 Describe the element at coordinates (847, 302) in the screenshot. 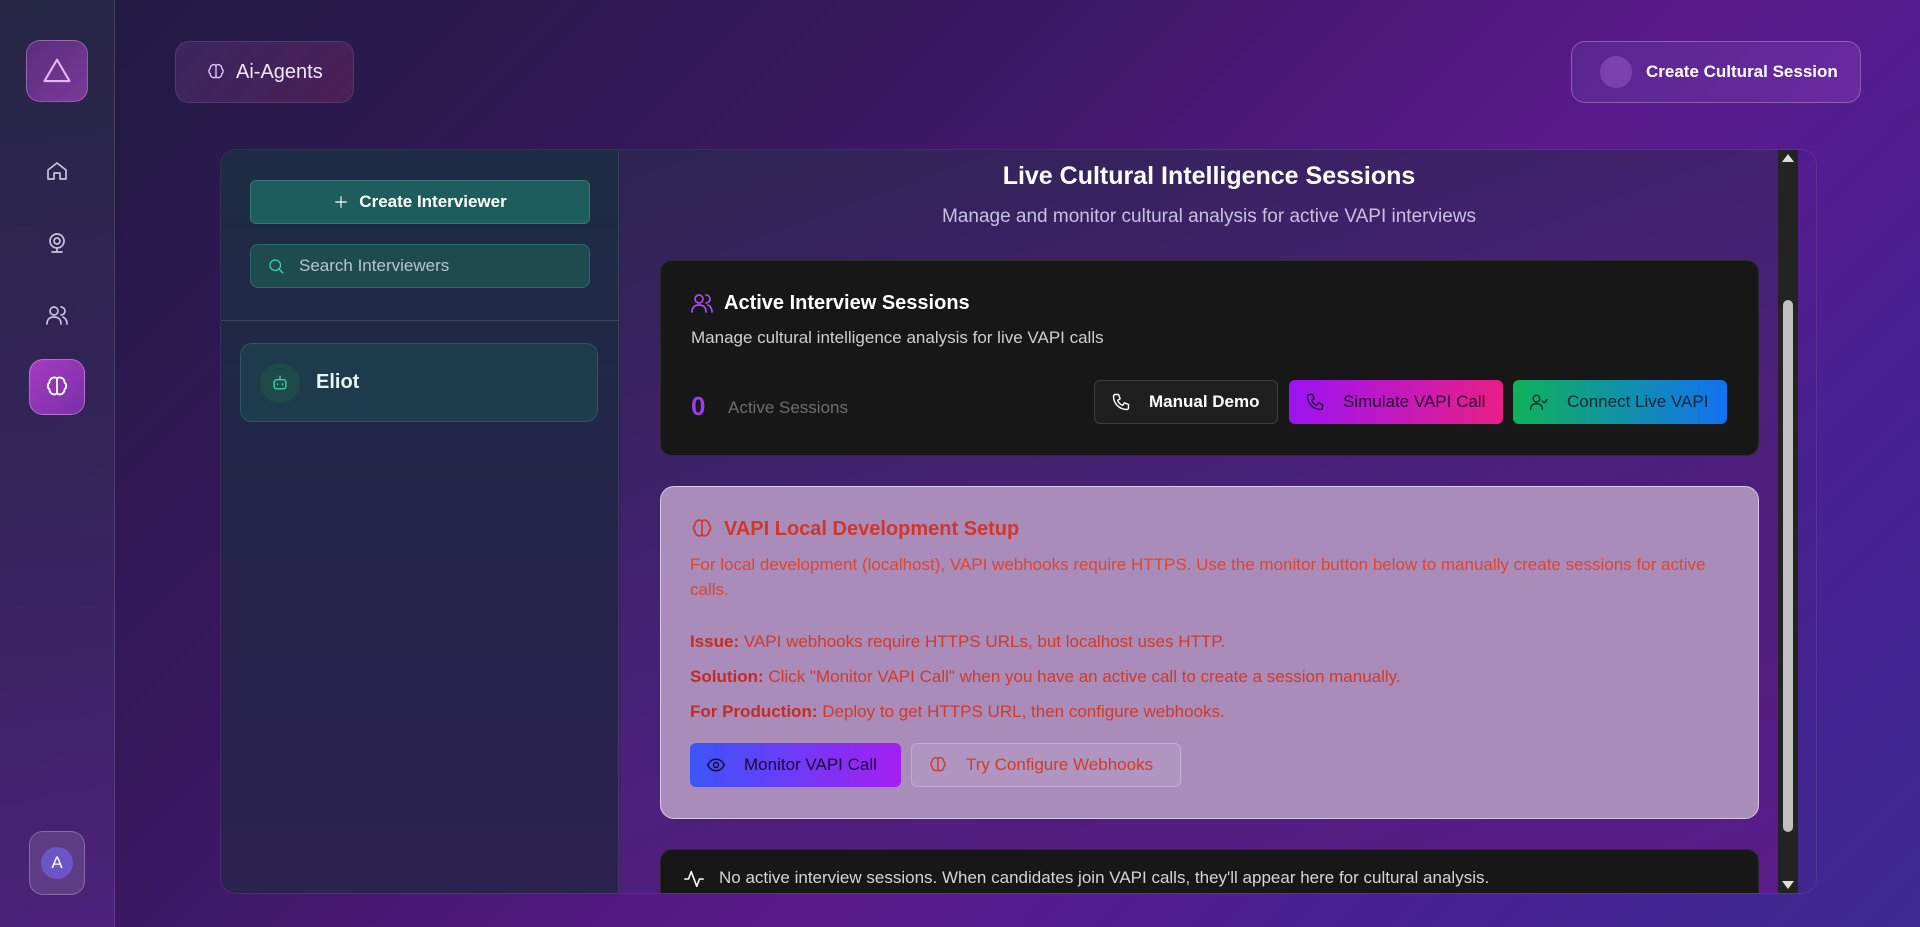

I see `card-title: Active Interview Sessions` at that location.